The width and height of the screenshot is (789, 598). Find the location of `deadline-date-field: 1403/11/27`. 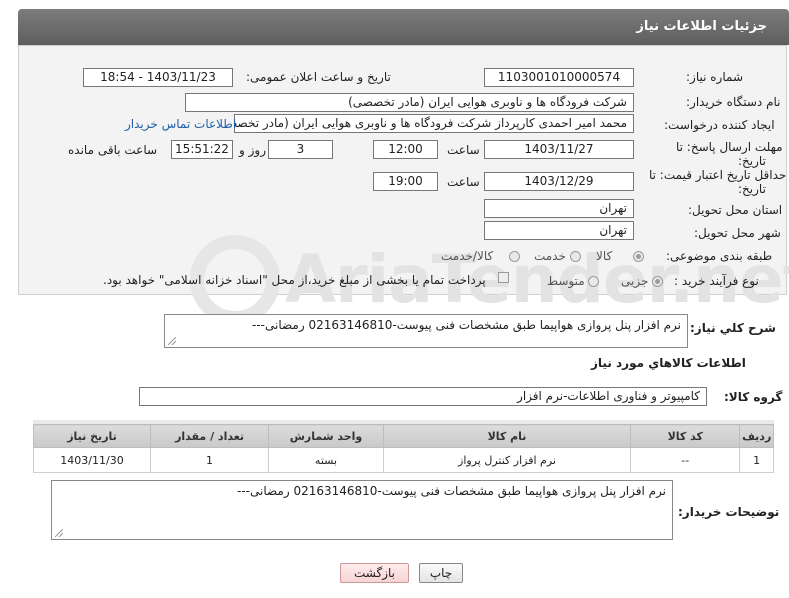

deadline-date-field: 1403/11/27 is located at coordinates (559, 149).